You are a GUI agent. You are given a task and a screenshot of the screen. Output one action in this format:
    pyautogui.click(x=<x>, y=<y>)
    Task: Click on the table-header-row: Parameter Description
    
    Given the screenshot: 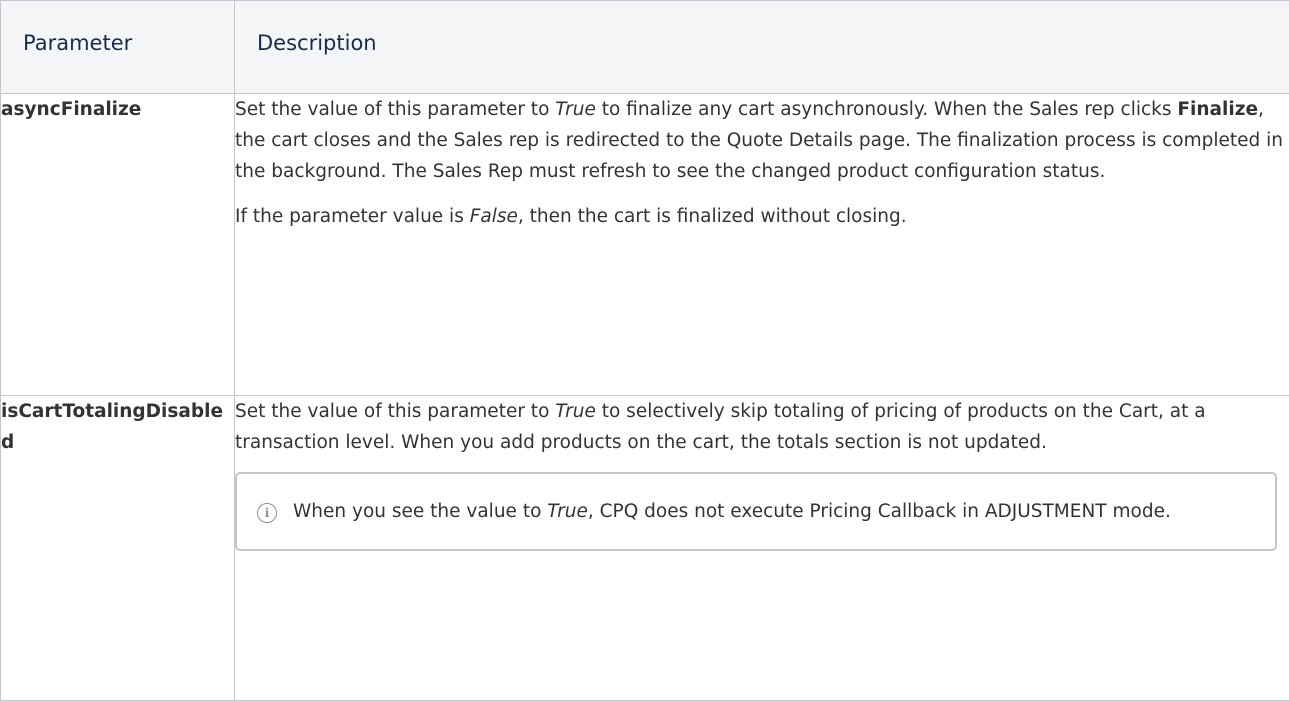 What is the action you would take?
    pyautogui.click(x=645, y=47)
    